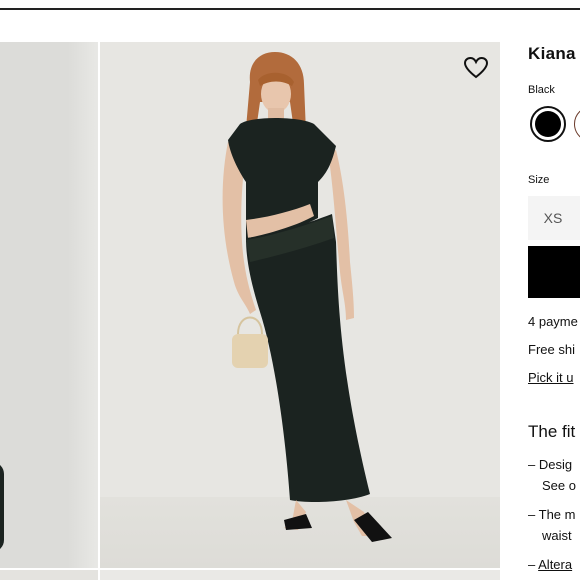 This screenshot has width=580, height=580. What do you see at coordinates (555, 564) in the screenshot?
I see `alterations-link: Altera` at bounding box center [555, 564].